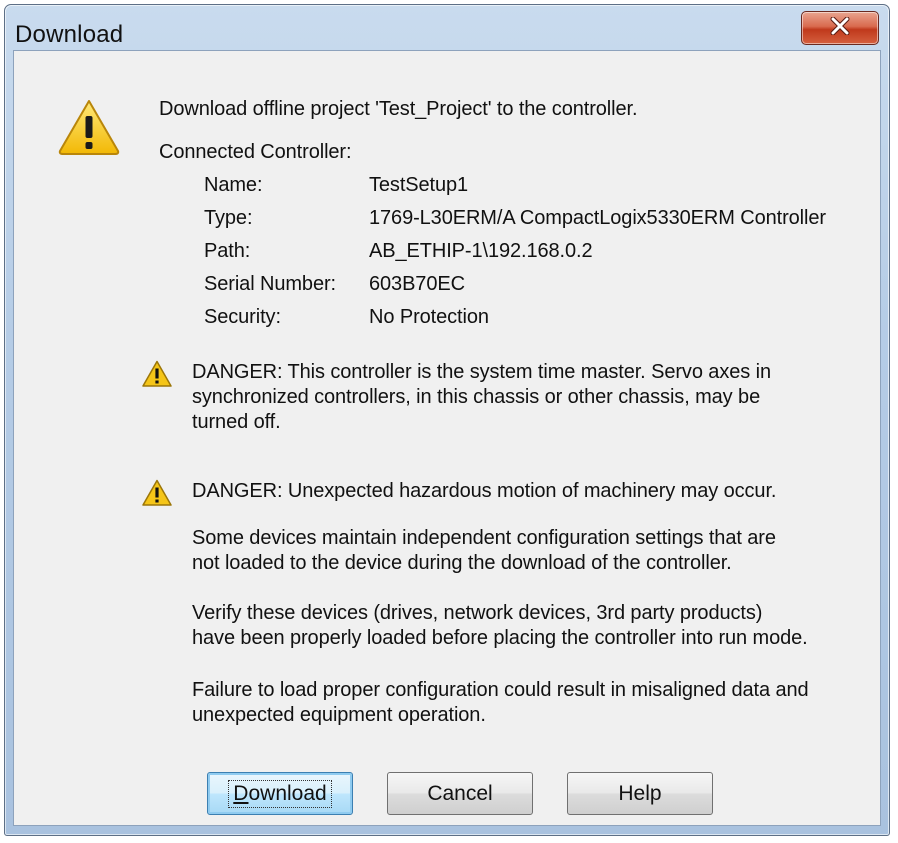  Describe the element at coordinates (429, 317) in the screenshot. I see `detail-value-security: No Protection` at that location.